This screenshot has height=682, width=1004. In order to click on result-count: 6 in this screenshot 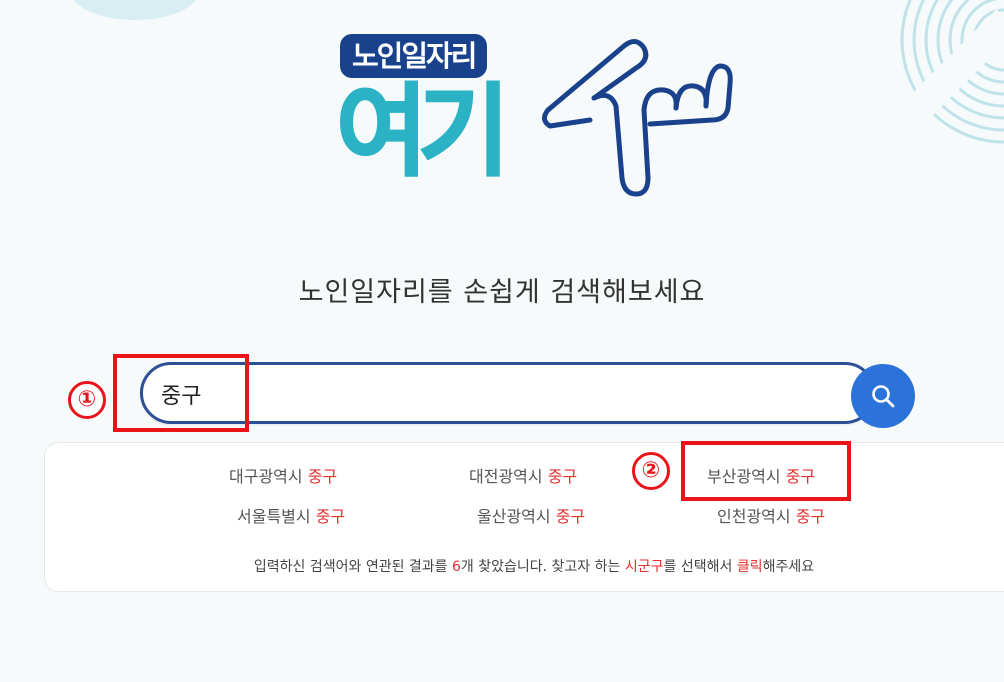, I will do `click(456, 567)`.